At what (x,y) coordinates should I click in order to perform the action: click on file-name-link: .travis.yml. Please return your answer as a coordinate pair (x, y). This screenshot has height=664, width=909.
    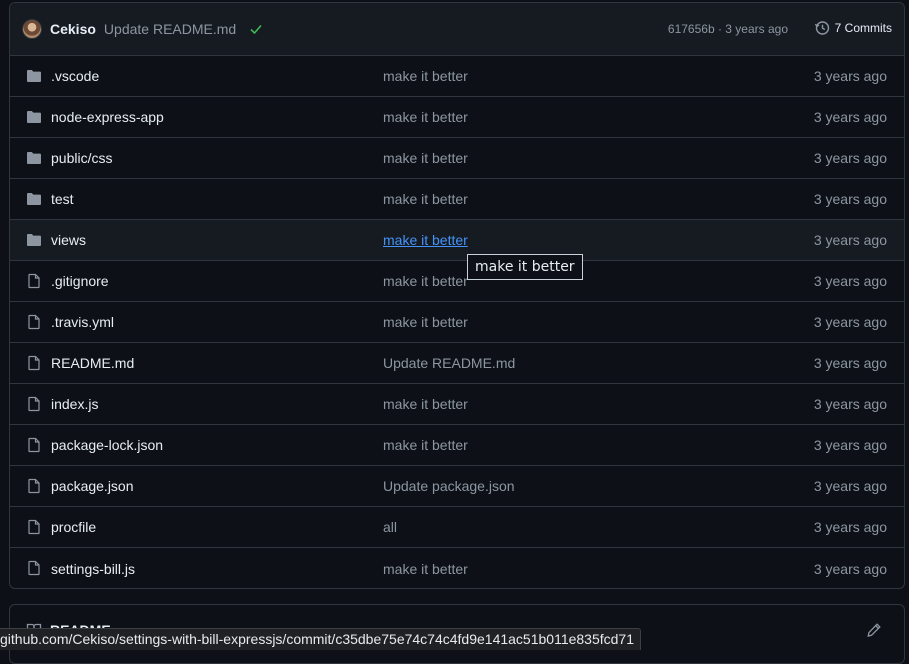
    Looking at the image, I should click on (82, 322).